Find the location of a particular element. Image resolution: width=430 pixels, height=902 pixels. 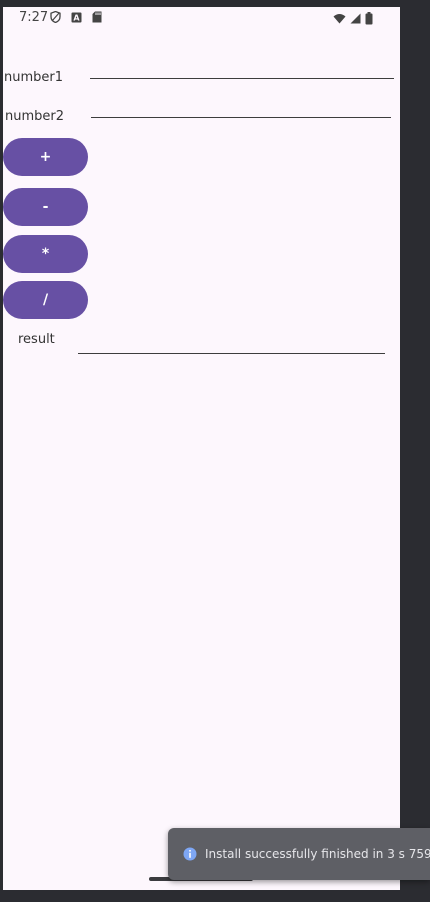

status-right-icons is located at coordinates (353, 20).